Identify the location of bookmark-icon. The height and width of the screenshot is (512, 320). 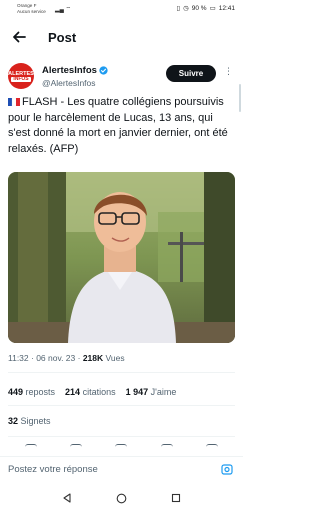
(166, 447).